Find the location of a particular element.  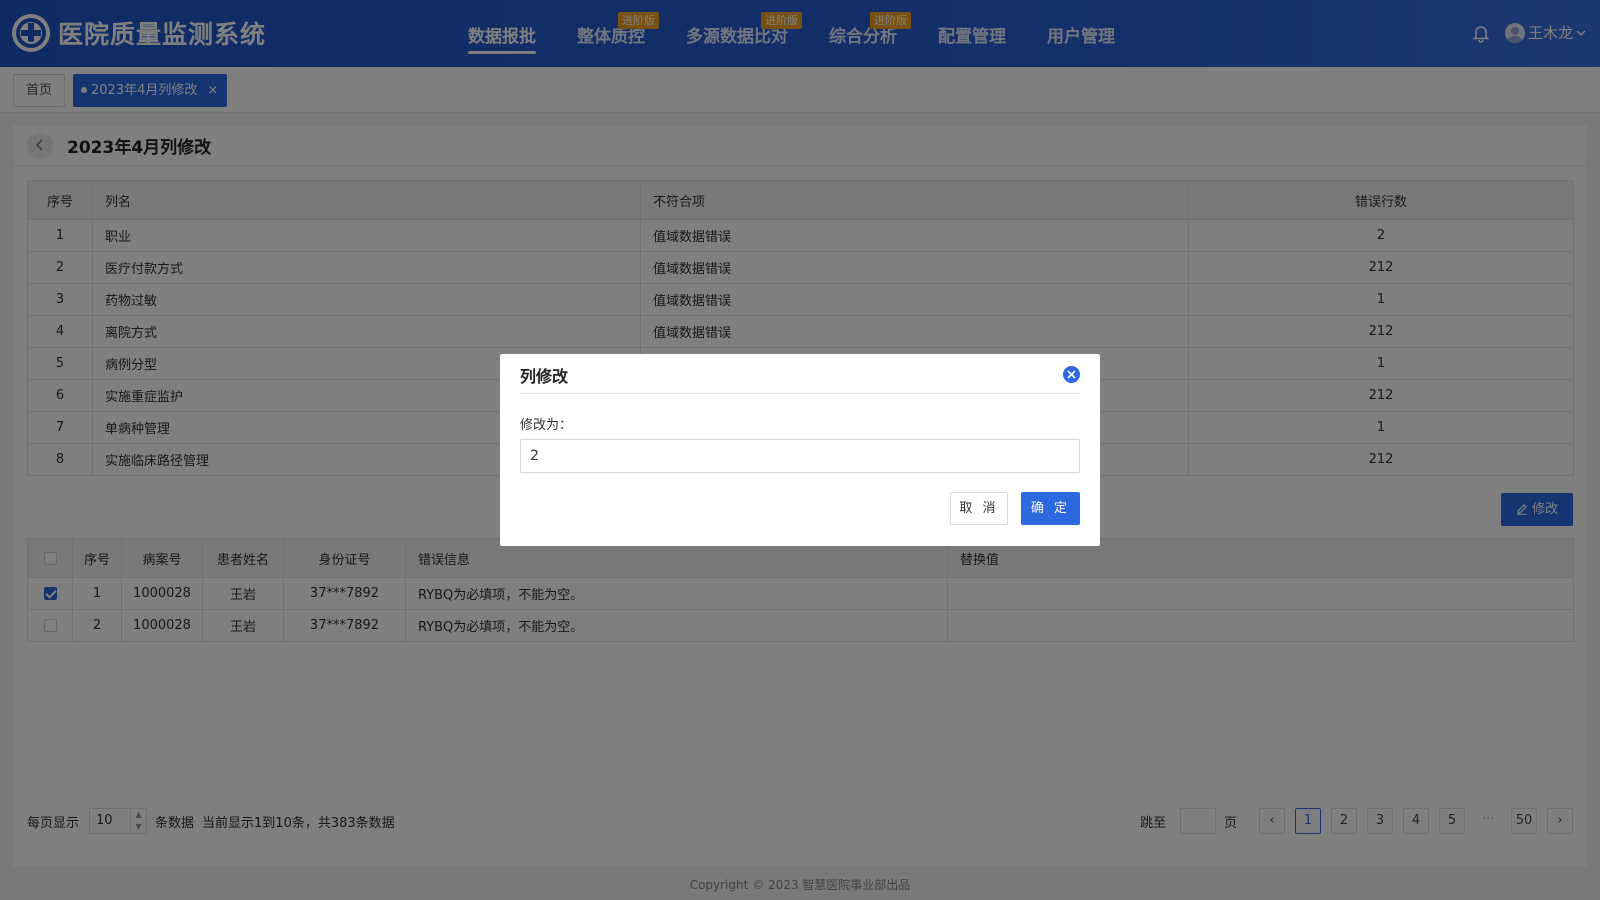

confirm-button: 确 定 is located at coordinates (1050, 508).